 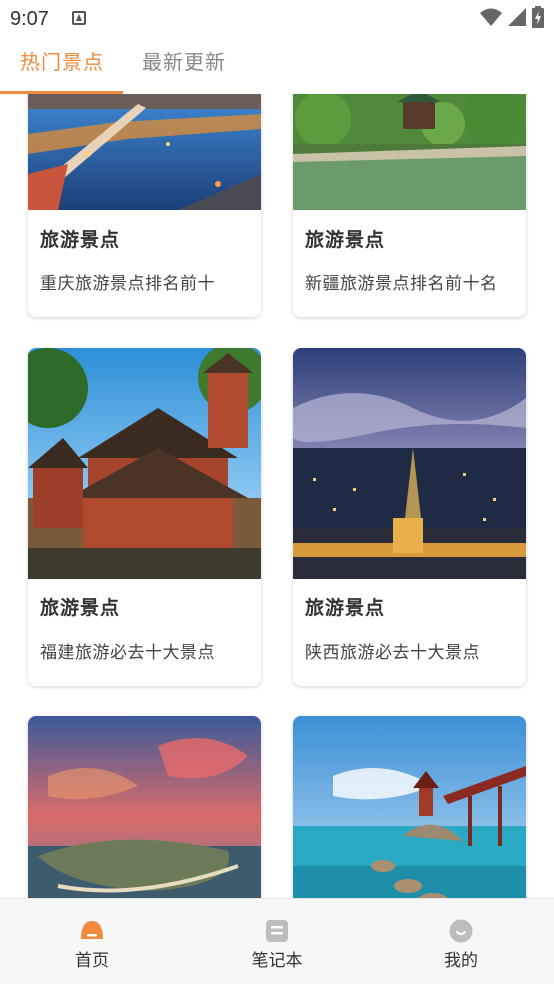 I want to click on attraction-card: 旅游景点 陕西旅游必去十大景点, so click(x=409, y=517).